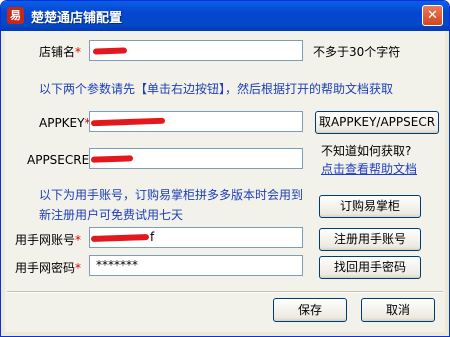  I want to click on order-button: 订购易掌柜, so click(370, 206).